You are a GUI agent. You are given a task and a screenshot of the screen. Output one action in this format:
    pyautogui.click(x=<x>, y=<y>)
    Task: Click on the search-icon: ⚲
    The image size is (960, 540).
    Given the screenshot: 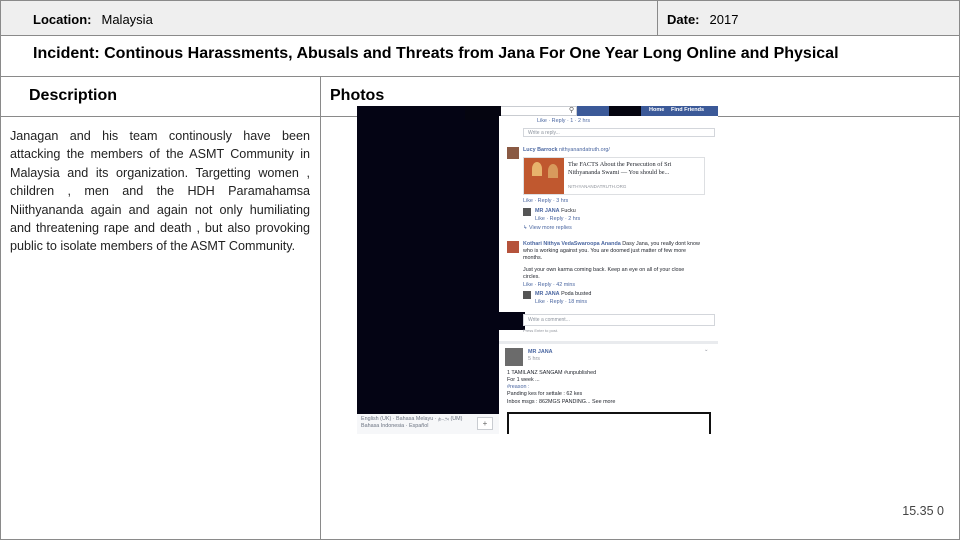 What is the action you would take?
    pyautogui.click(x=571, y=110)
    